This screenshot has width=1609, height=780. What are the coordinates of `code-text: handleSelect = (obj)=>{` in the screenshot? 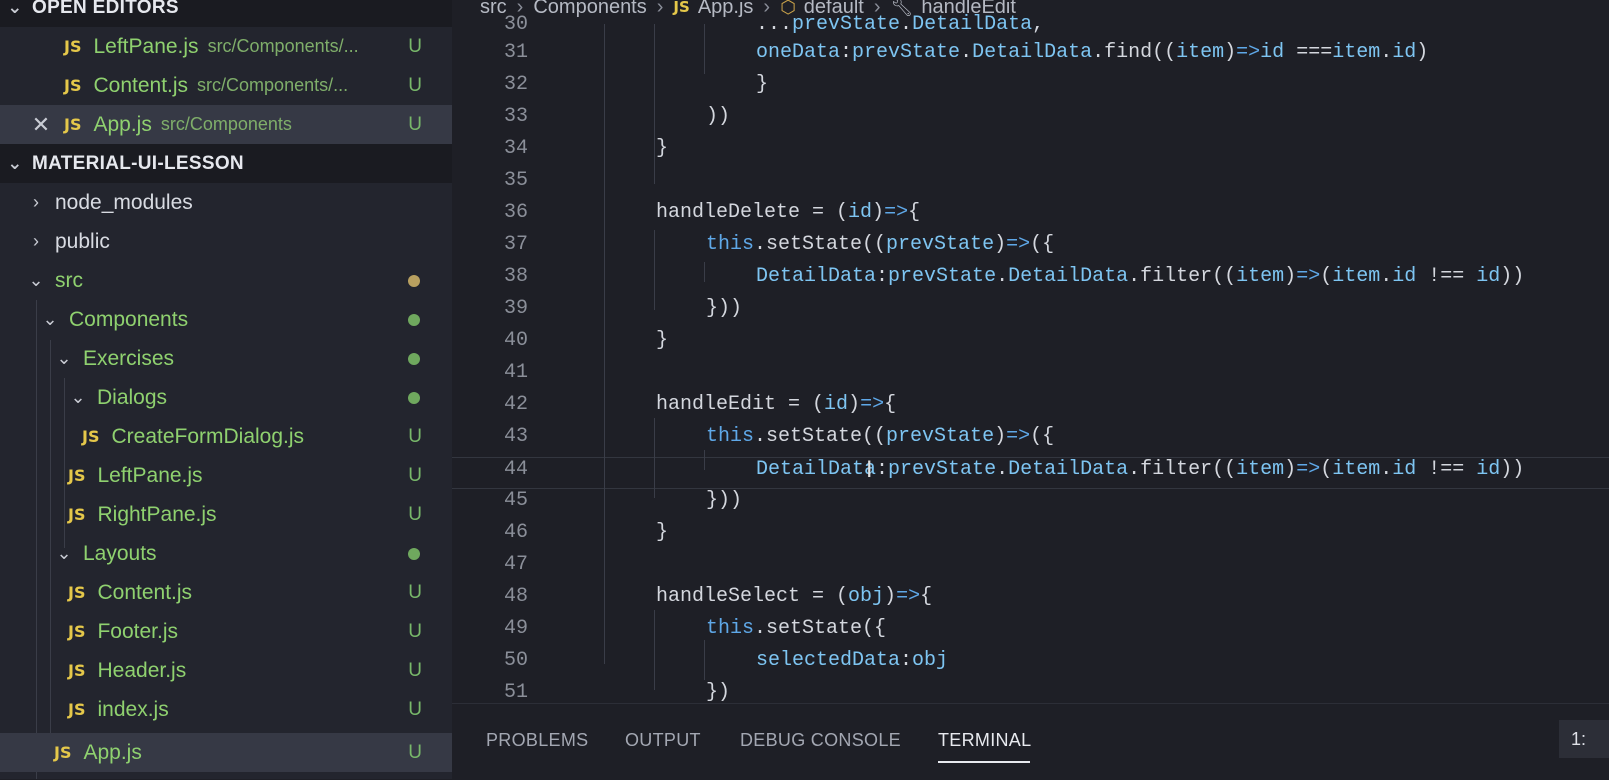 It's located at (794, 596).